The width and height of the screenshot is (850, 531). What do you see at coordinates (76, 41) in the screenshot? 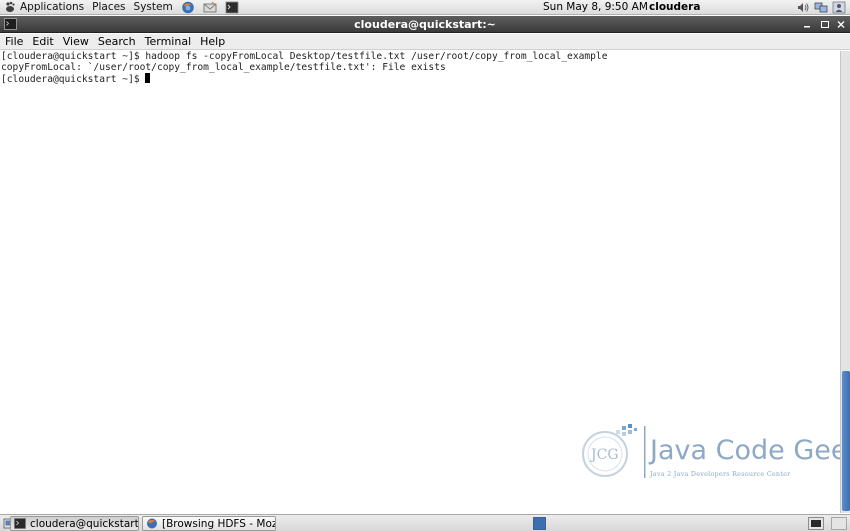
I see `menu-view: View` at bounding box center [76, 41].